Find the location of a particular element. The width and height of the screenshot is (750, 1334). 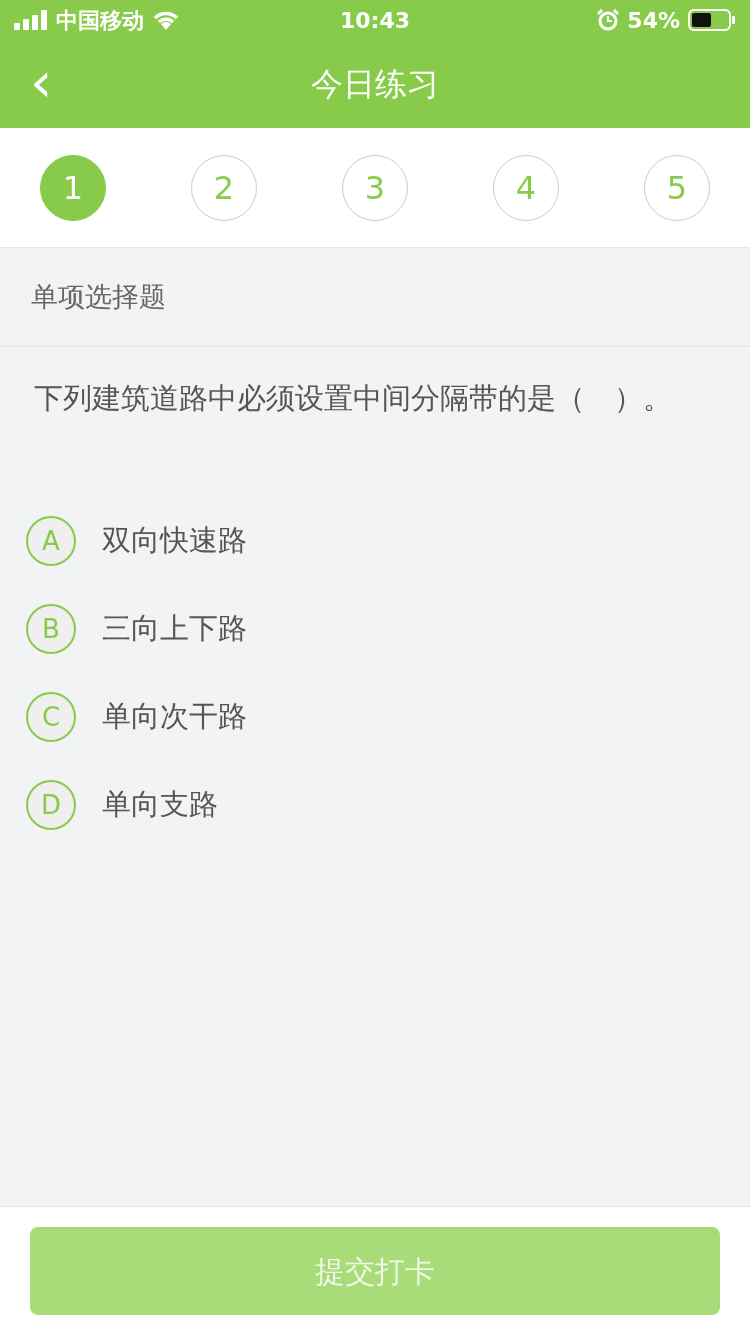

question-number-tab: 3 is located at coordinates (375, 187).